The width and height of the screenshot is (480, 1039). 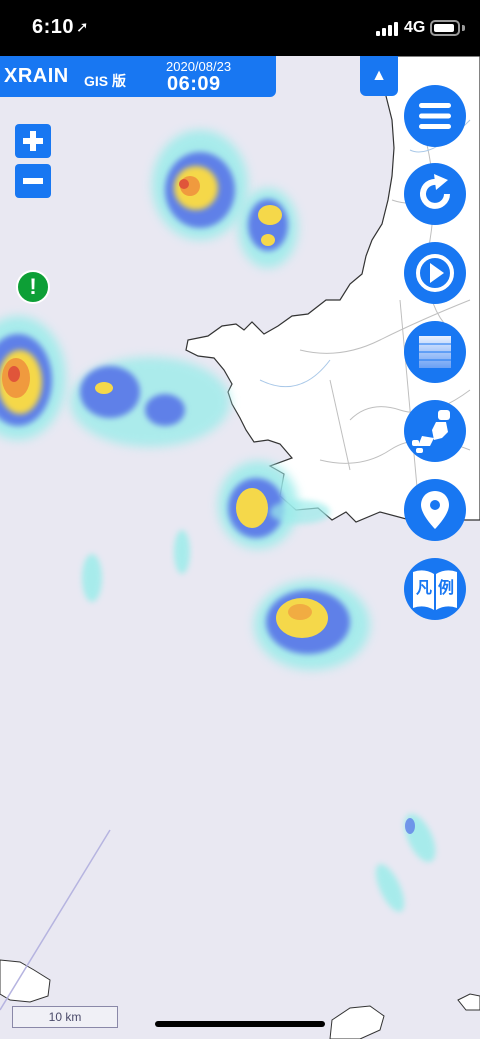 I want to click on layer-gradient-icon, so click(x=435, y=352).